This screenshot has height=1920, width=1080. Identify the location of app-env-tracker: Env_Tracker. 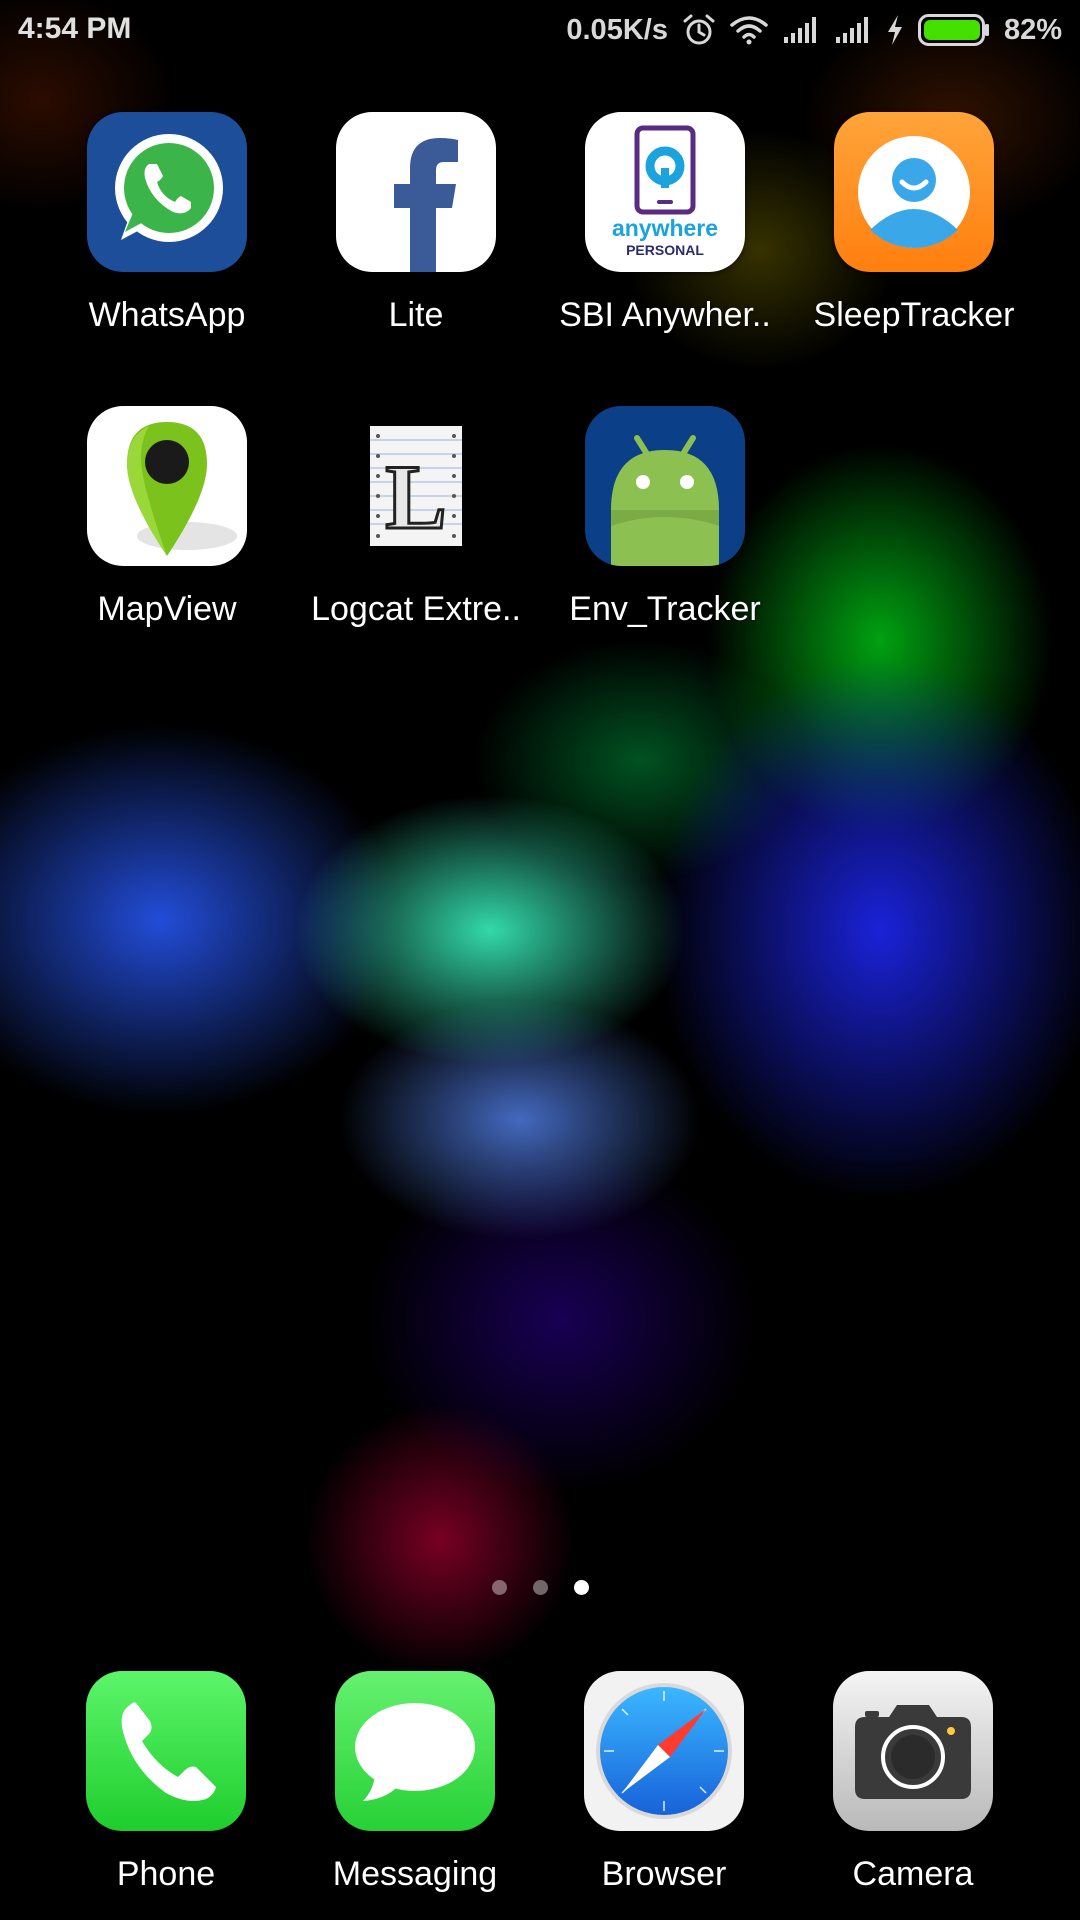
(665, 517).